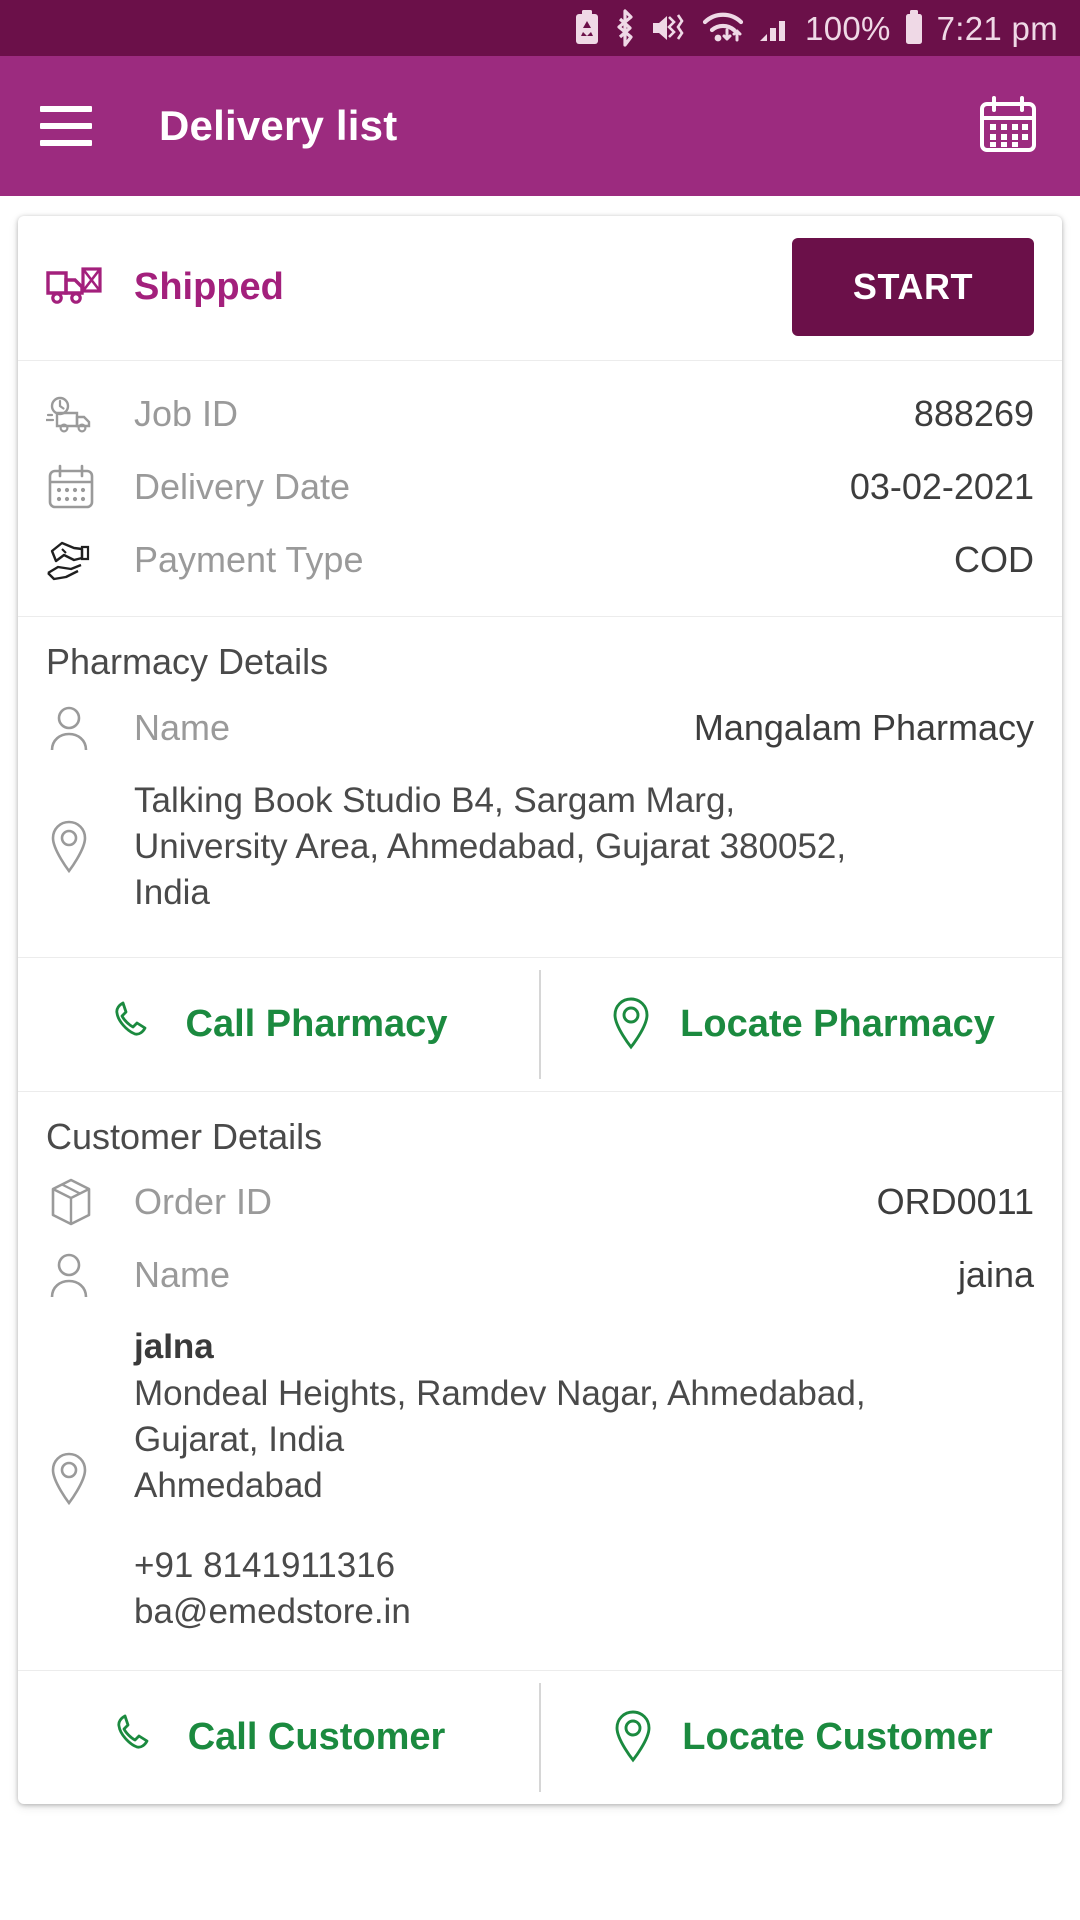 Image resolution: width=1080 pixels, height=1920 pixels. What do you see at coordinates (540, 1275) in the screenshot?
I see `detail-row-customer-name: Name jaina` at bounding box center [540, 1275].